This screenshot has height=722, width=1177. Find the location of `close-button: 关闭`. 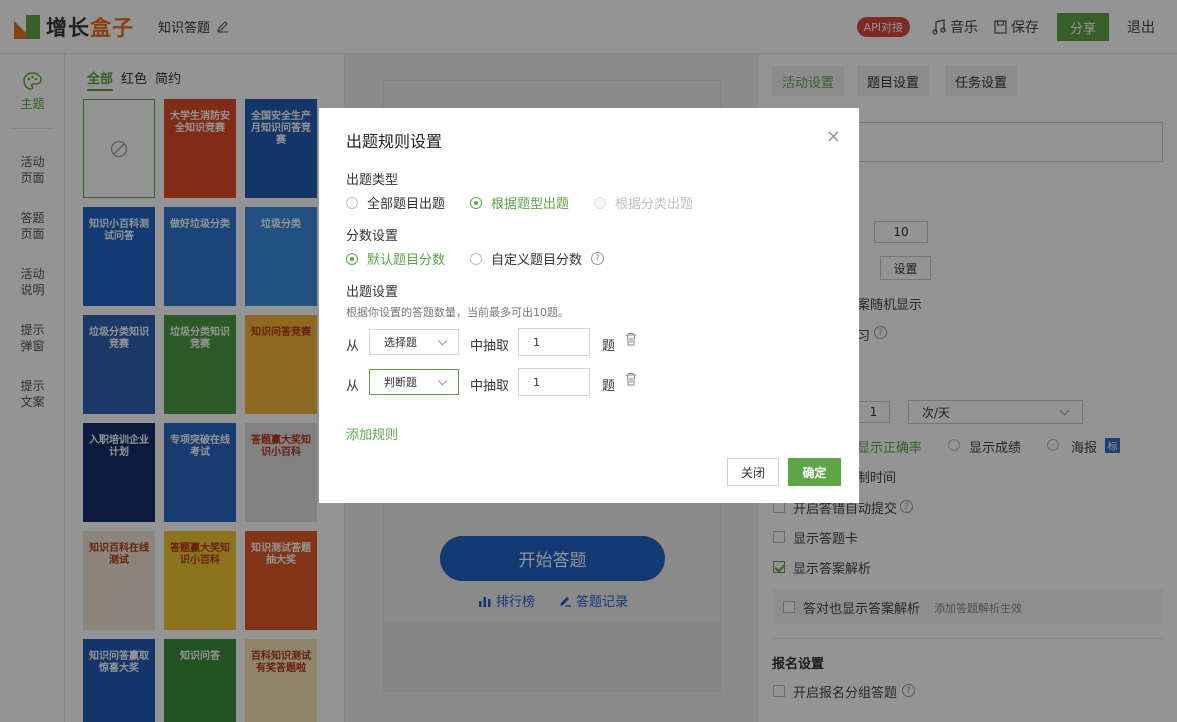

close-button: 关闭 is located at coordinates (753, 472).